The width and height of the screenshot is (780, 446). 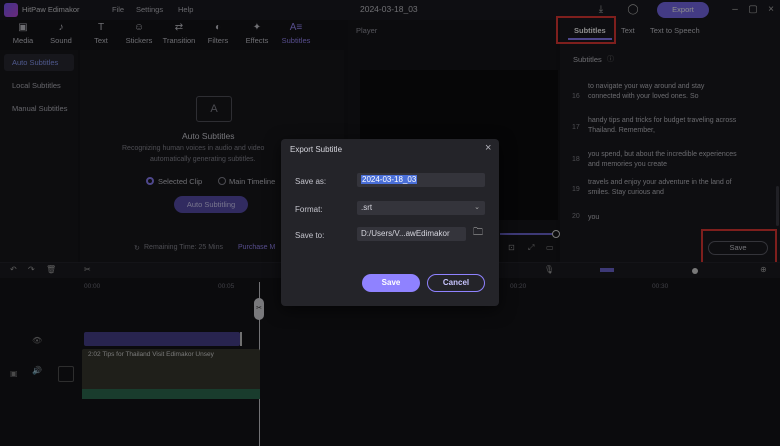 What do you see at coordinates (391, 283) in the screenshot?
I see `dialog-save-button: Save` at bounding box center [391, 283].